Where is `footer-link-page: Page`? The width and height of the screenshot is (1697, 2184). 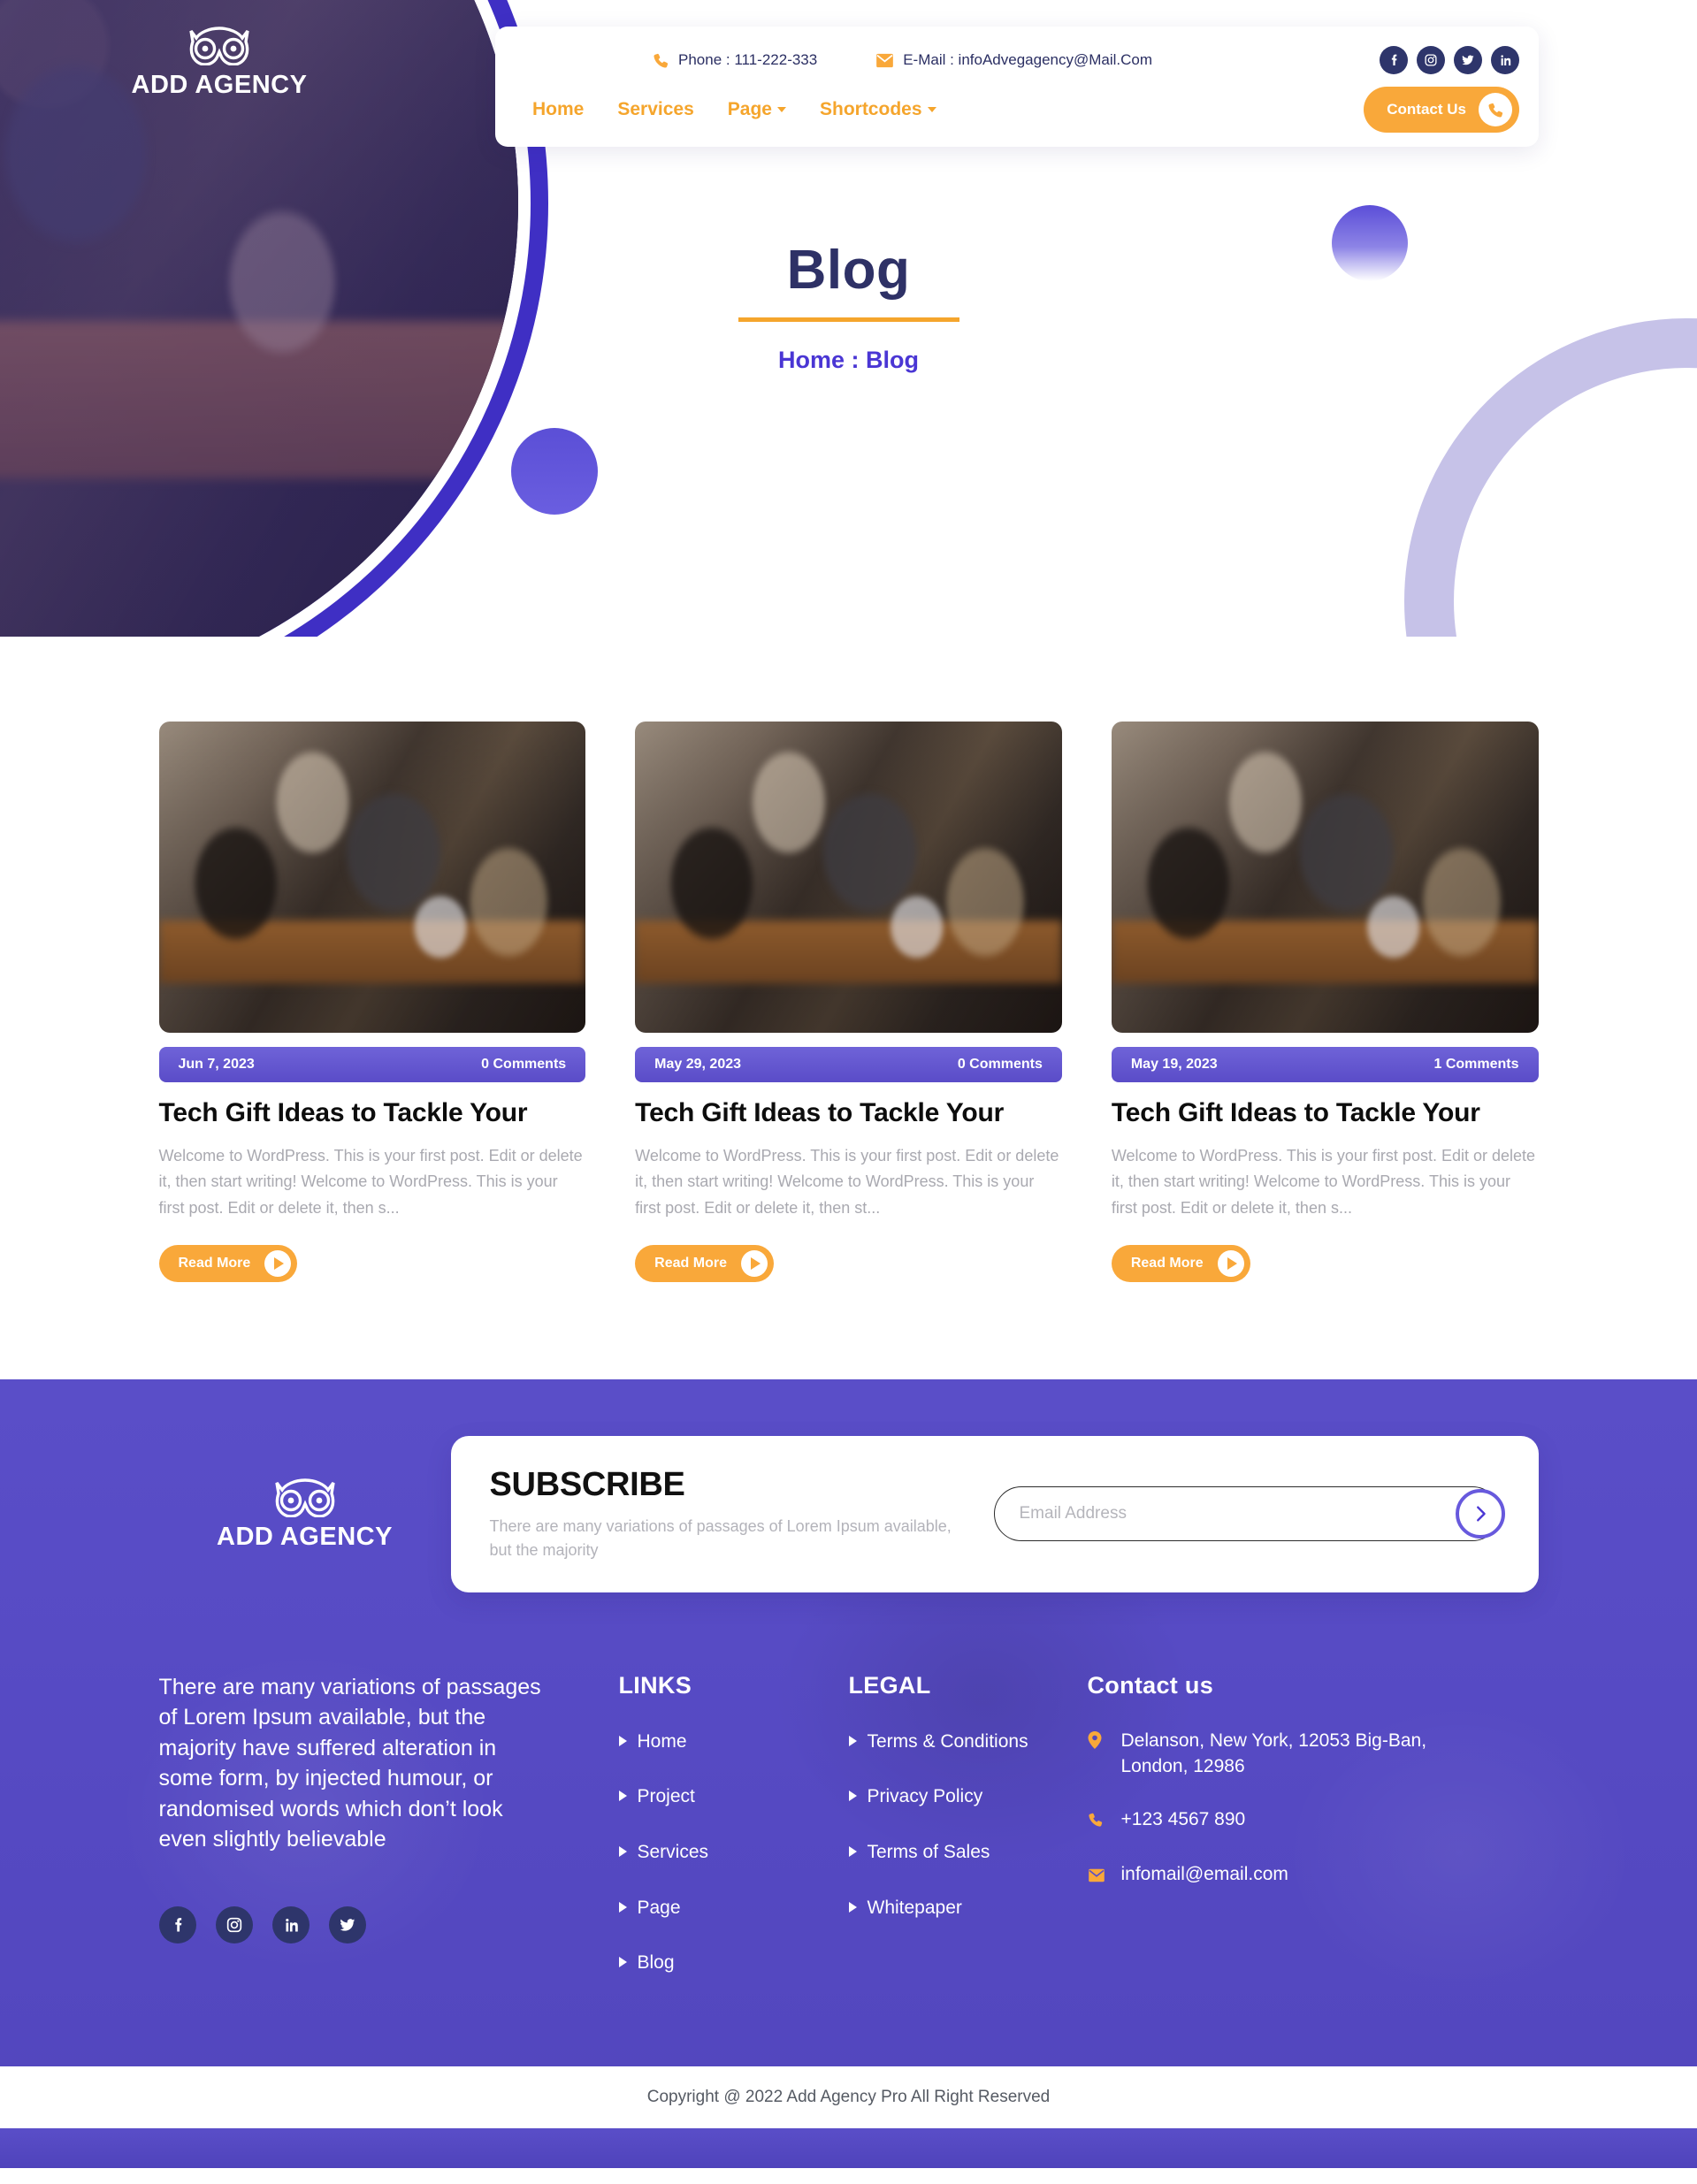 footer-link-page: Page is located at coordinates (734, 1908).